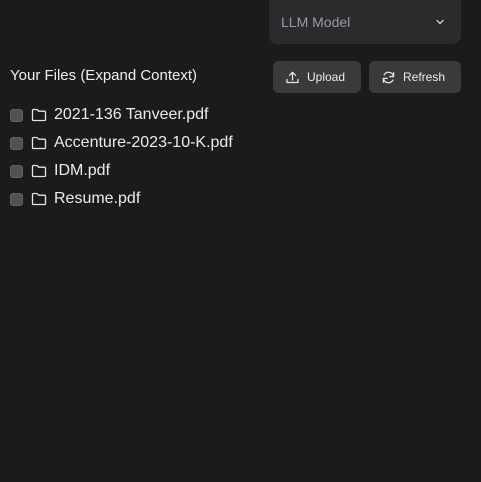 Image resolution: width=481 pixels, height=482 pixels. I want to click on upload-button-label: Upload, so click(326, 77).